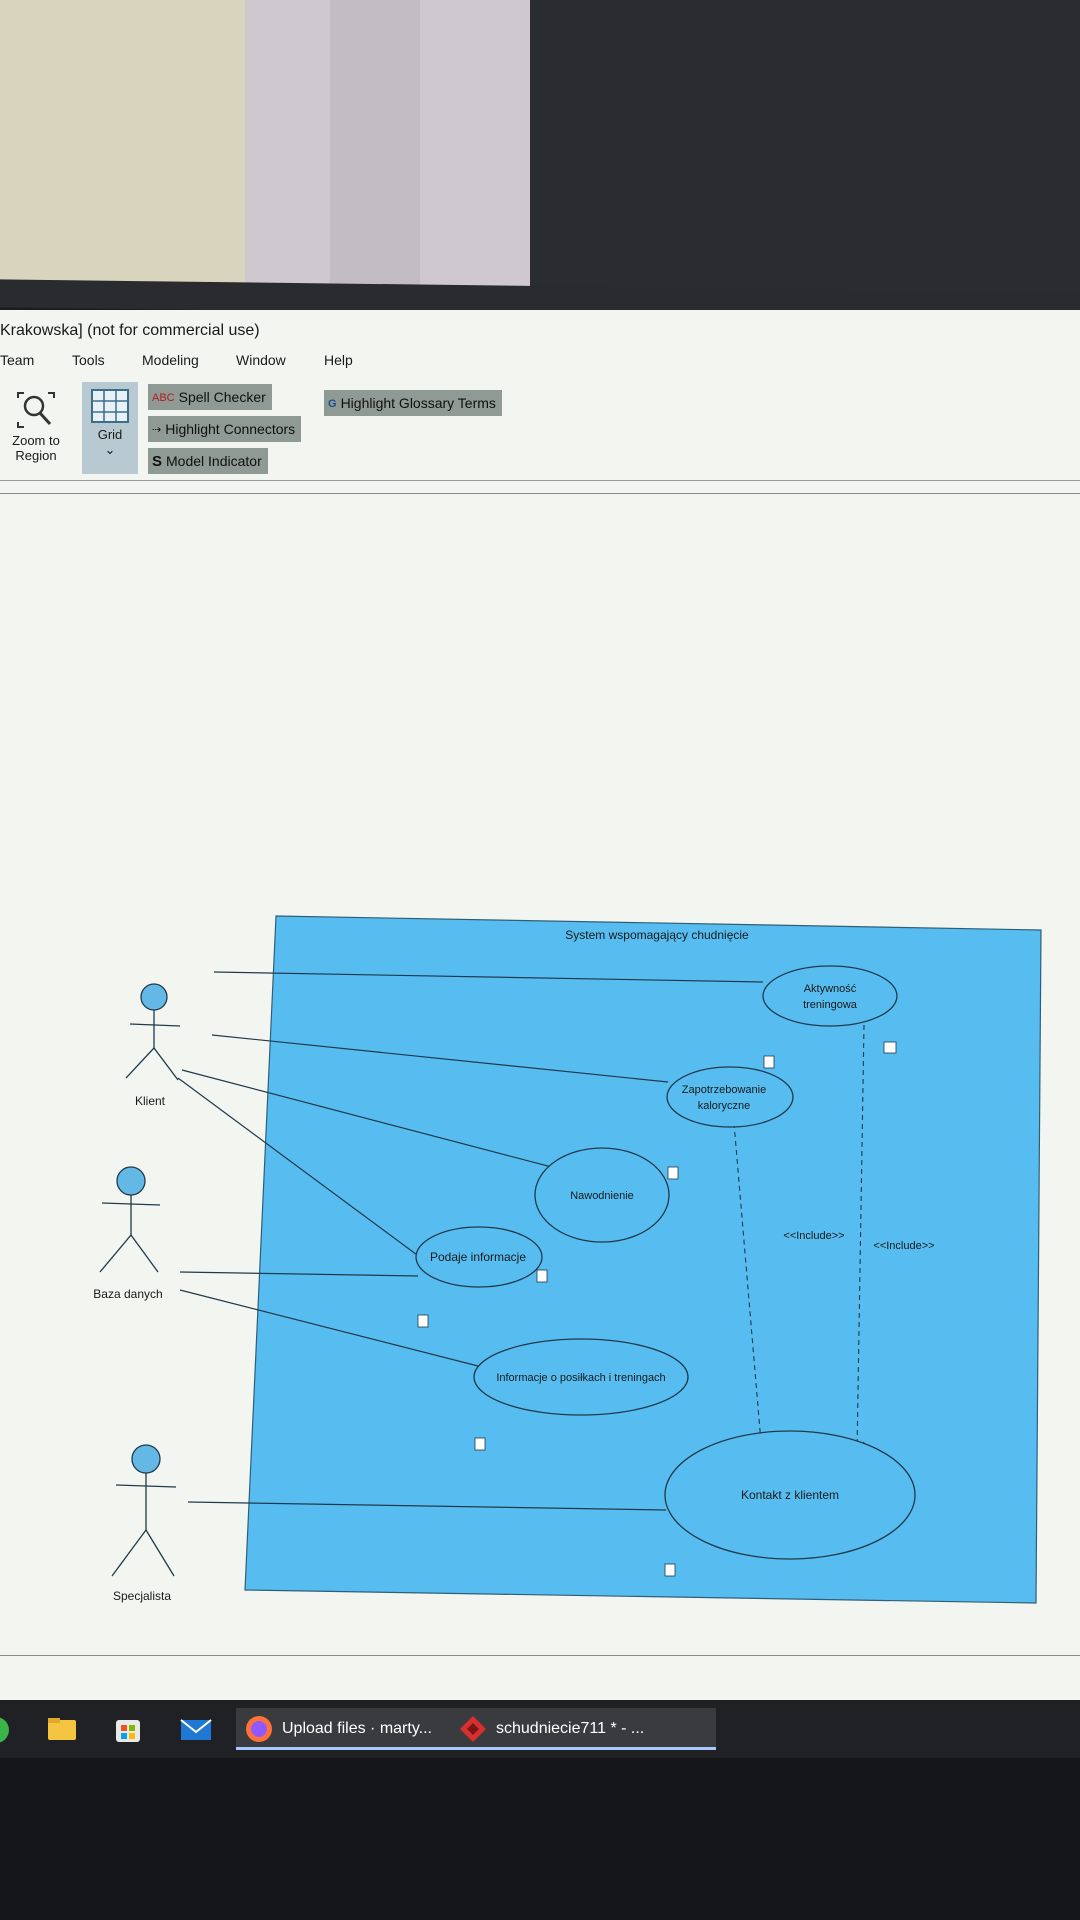 The image size is (1080, 1920). Describe the element at coordinates (259, 1729) in the screenshot. I see `firefox-icon` at that location.